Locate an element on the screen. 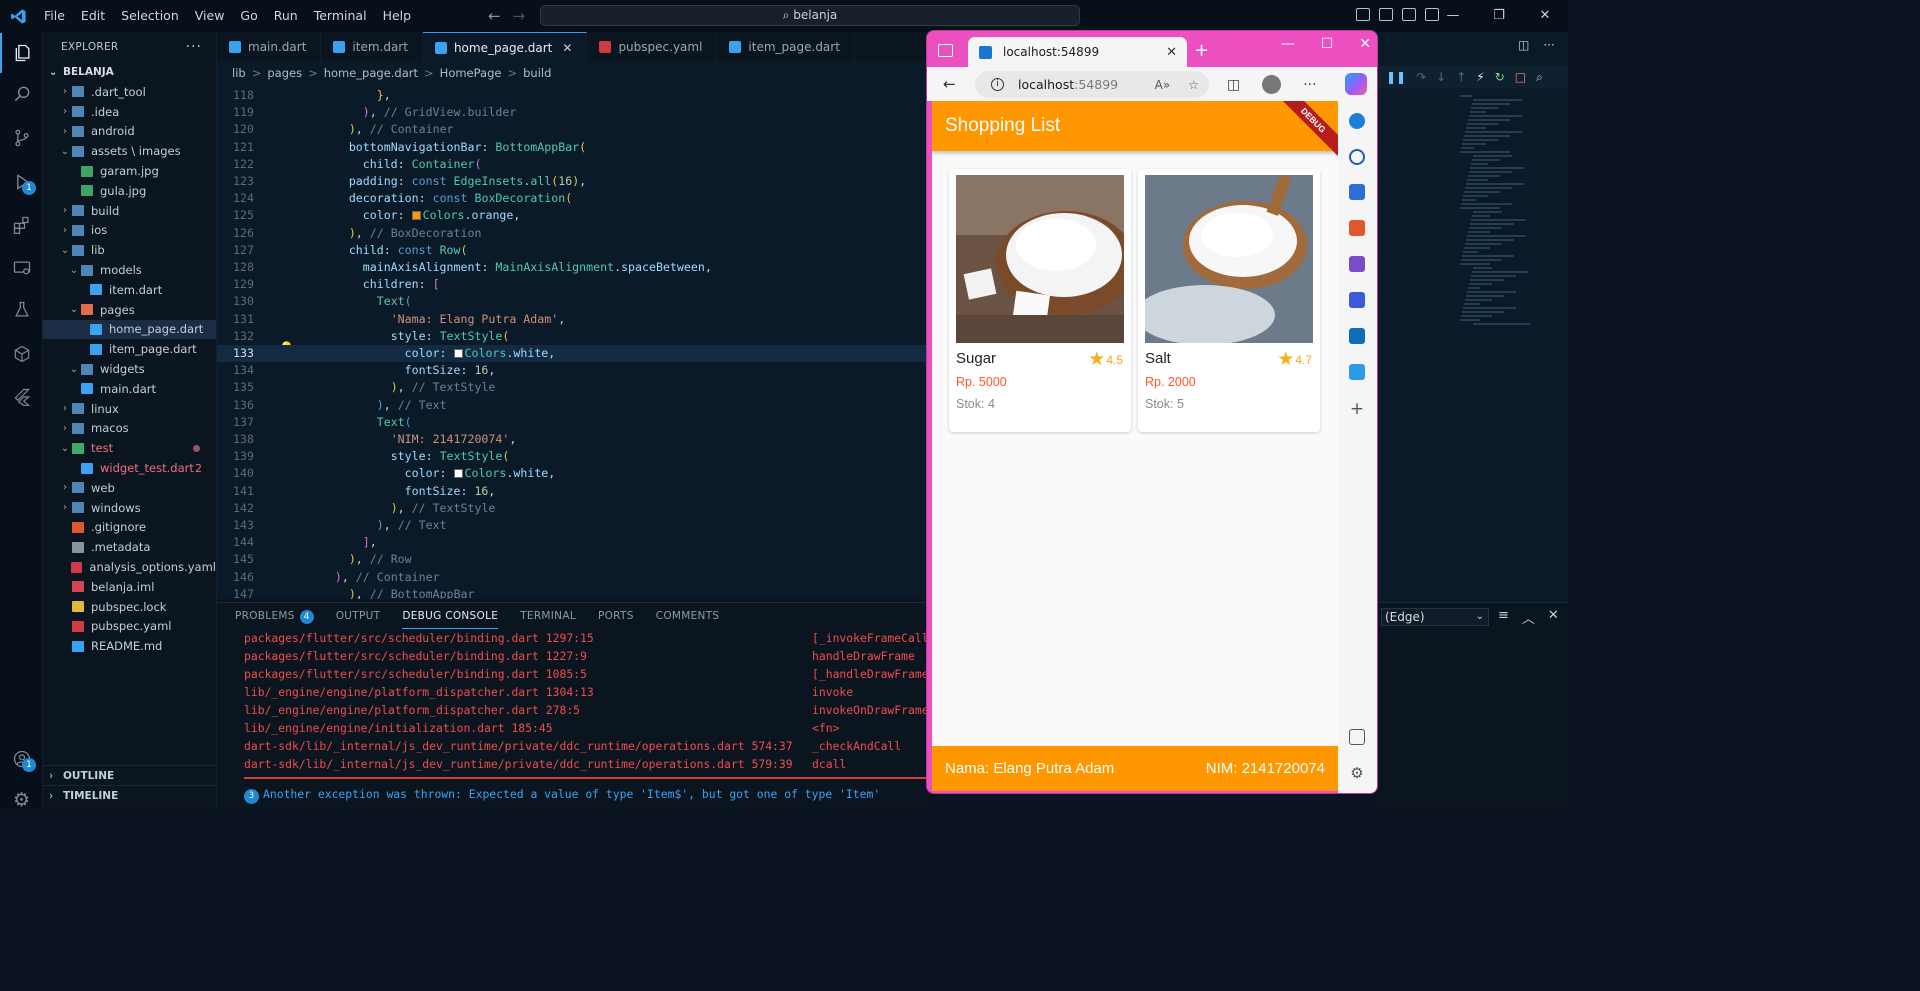  hide-sidebar-icon is located at coordinates (1357, 737).